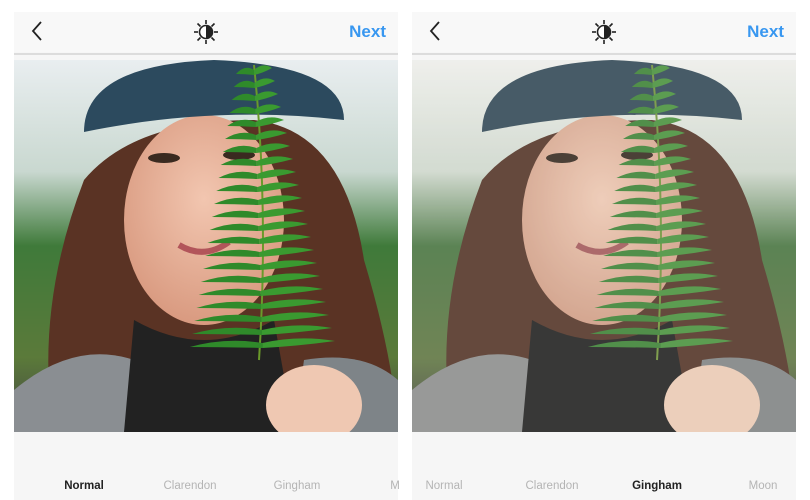  Describe the element at coordinates (763, 486) in the screenshot. I see `filter-moon: Moon` at that location.